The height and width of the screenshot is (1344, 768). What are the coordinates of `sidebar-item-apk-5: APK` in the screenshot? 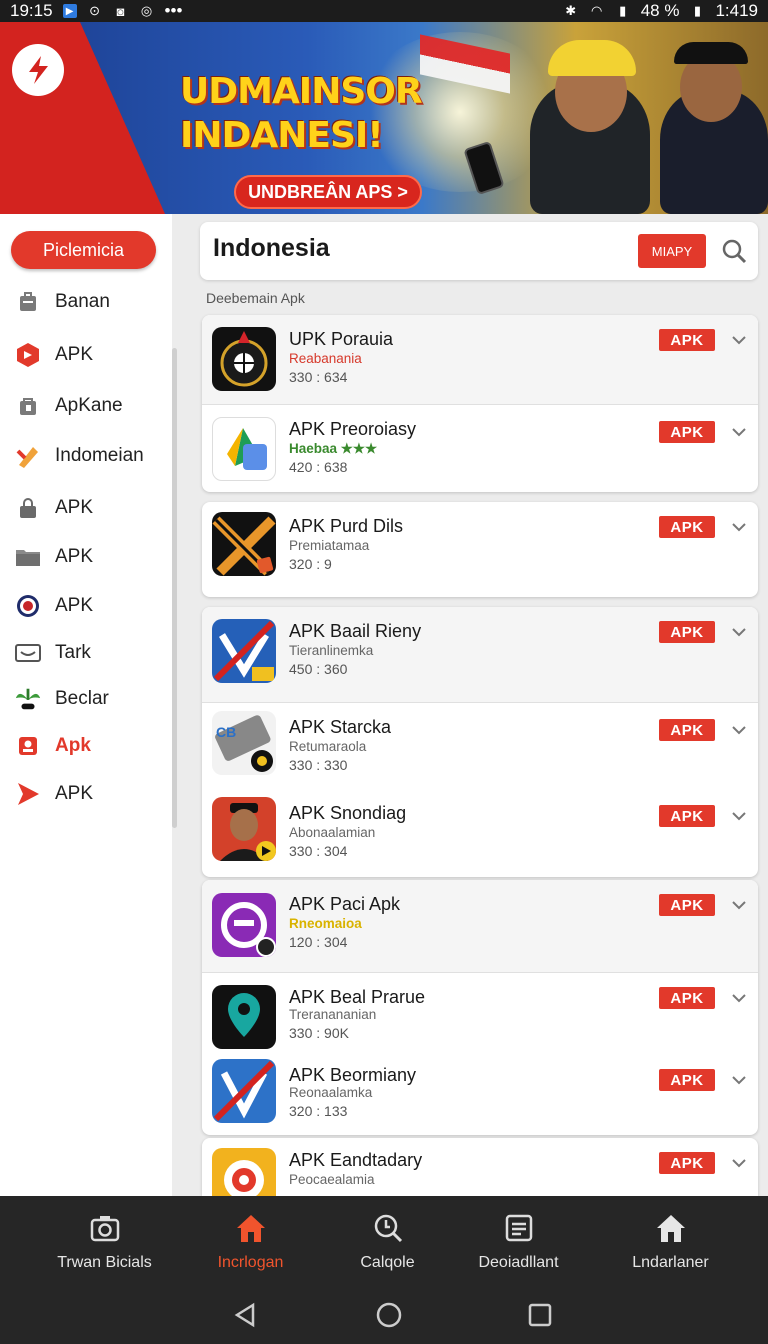 It's located at (53, 794).